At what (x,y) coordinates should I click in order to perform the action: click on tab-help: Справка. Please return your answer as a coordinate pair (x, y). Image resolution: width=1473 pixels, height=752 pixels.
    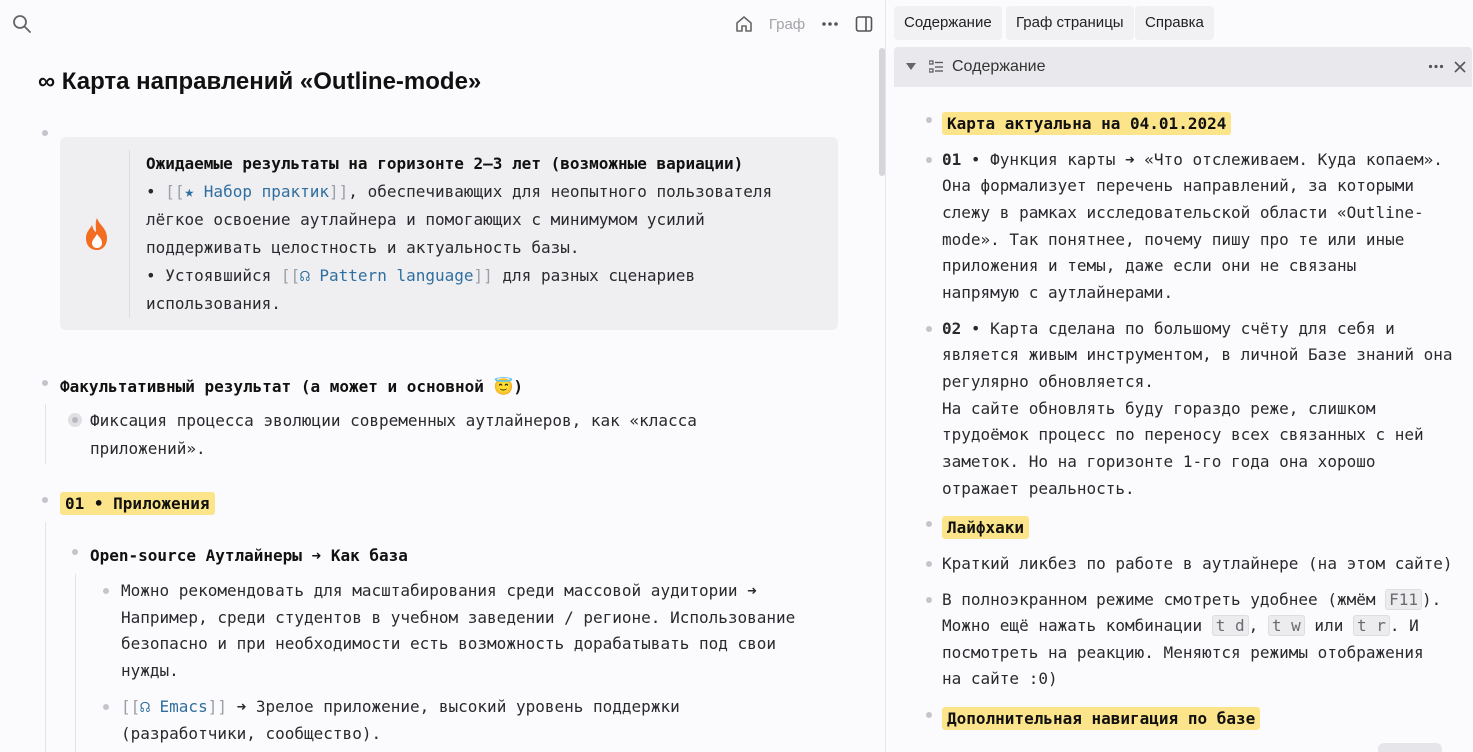
    Looking at the image, I should click on (1174, 23).